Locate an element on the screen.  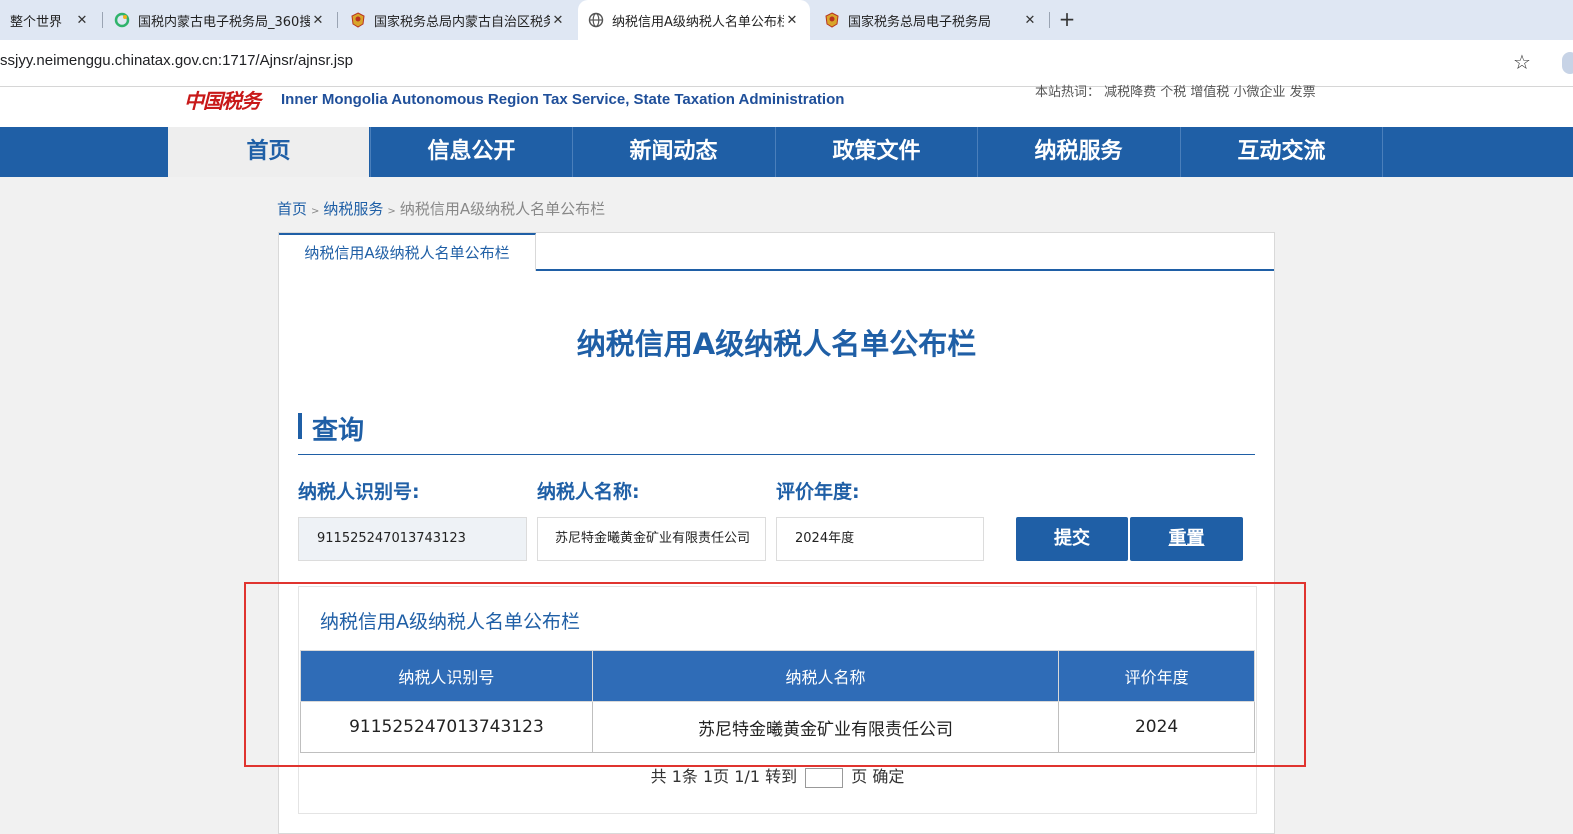
hot-search-terms: 本站热词： 减税降费 个税 增值税 小微企业 发票 is located at coordinates (1175, 90).